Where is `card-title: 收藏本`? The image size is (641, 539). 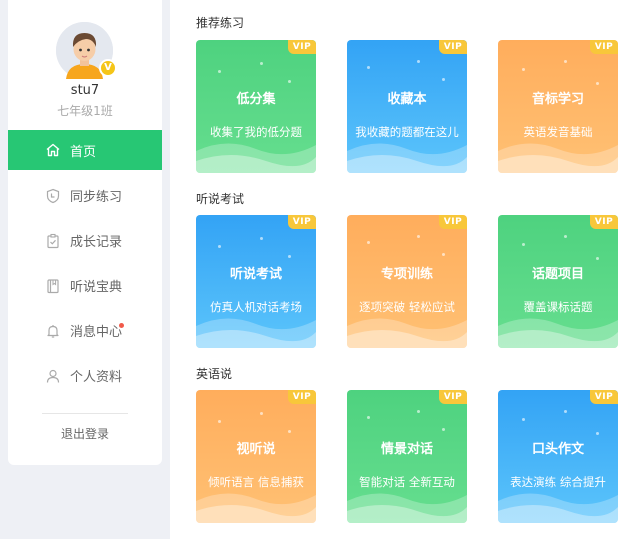 card-title: 收藏本 is located at coordinates (407, 99).